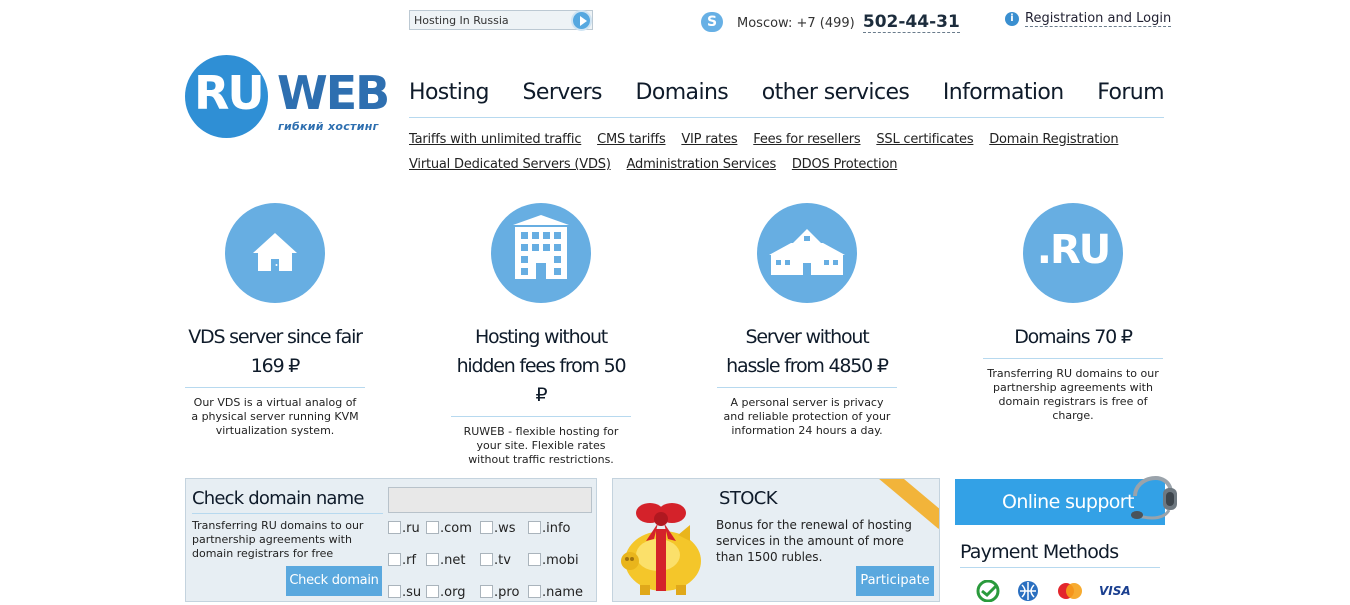 Image resolution: width=1350 pixels, height=605 pixels. I want to click on tld-checkbox: .org, so click(445, 592).